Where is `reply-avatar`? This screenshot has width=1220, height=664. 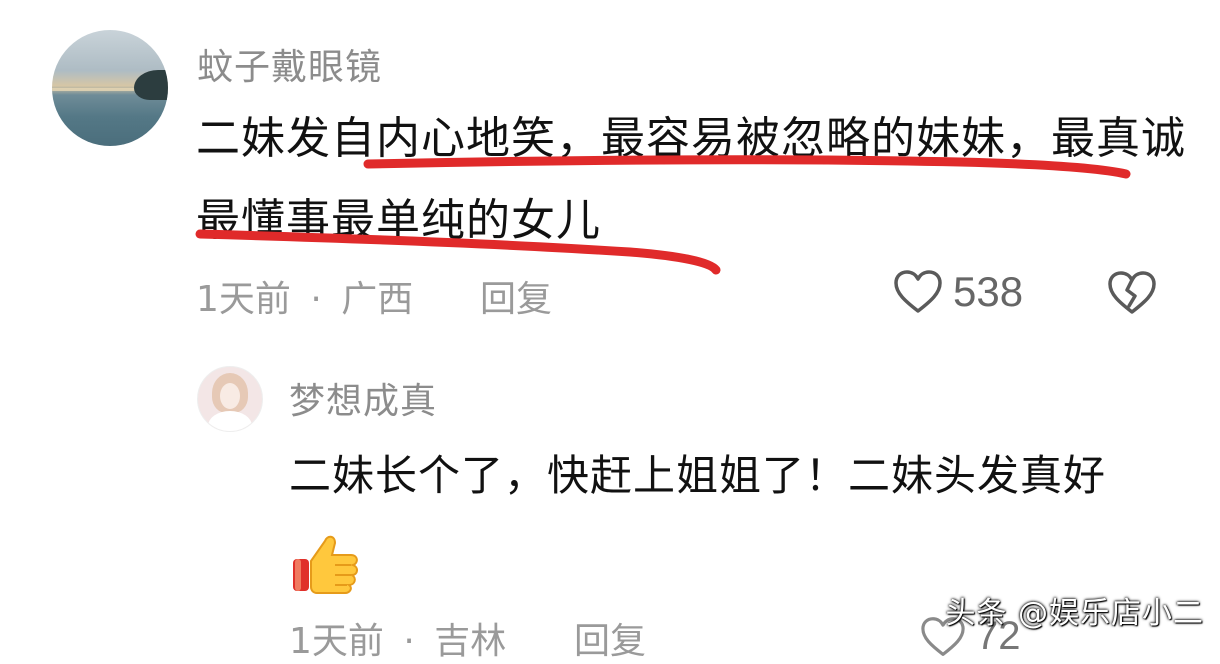
reply-avatar is located at coordinates (230, 399).